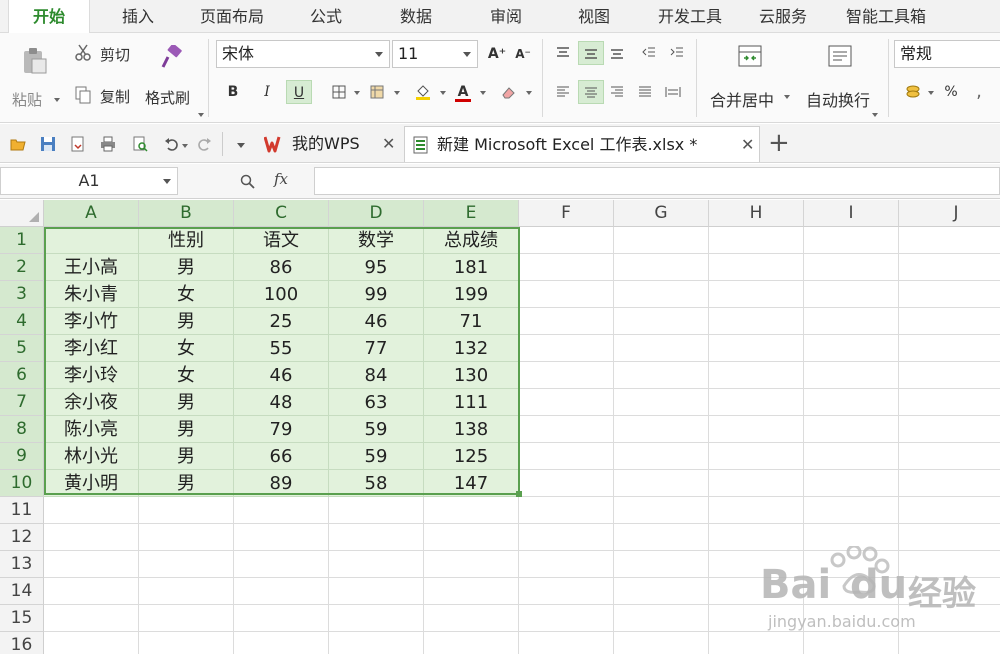  Describe the element at coordinates (186, 267) in the screenshot. I see `cell-b2: 男` at that location.